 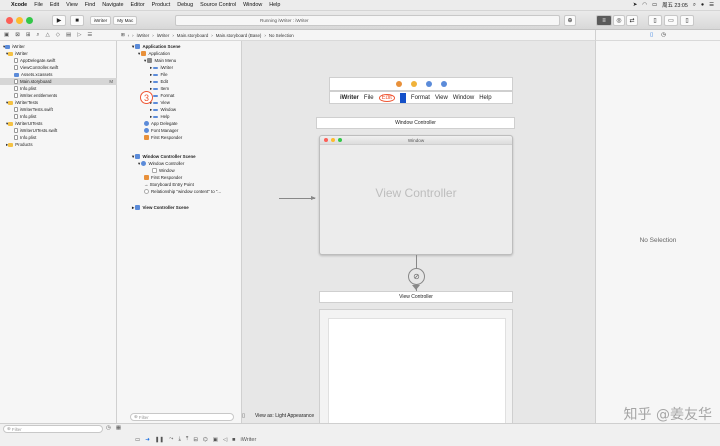 What do you see at coordinates (711, 5) in the screenshot?
I see `control-center-icon: ☰` at bounding box center [711, 5].